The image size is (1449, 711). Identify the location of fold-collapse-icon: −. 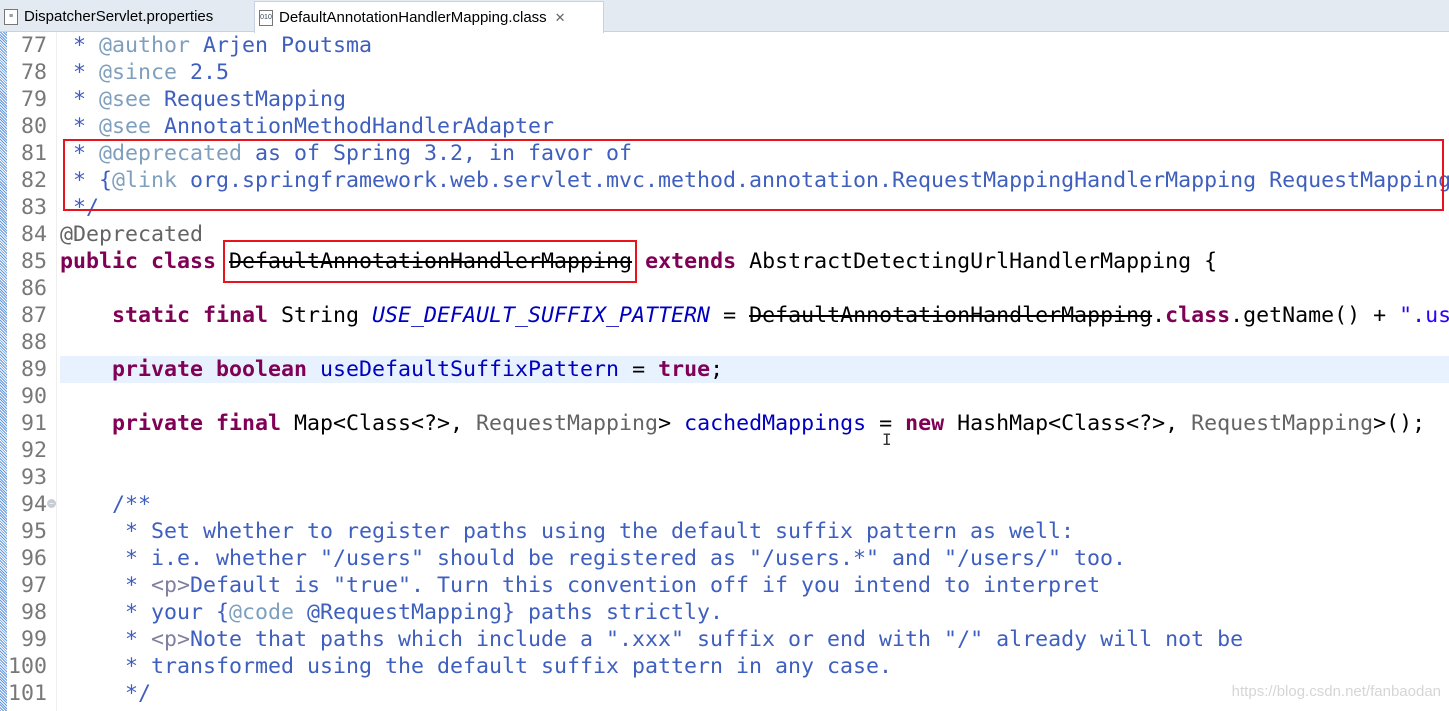
(51, 503).